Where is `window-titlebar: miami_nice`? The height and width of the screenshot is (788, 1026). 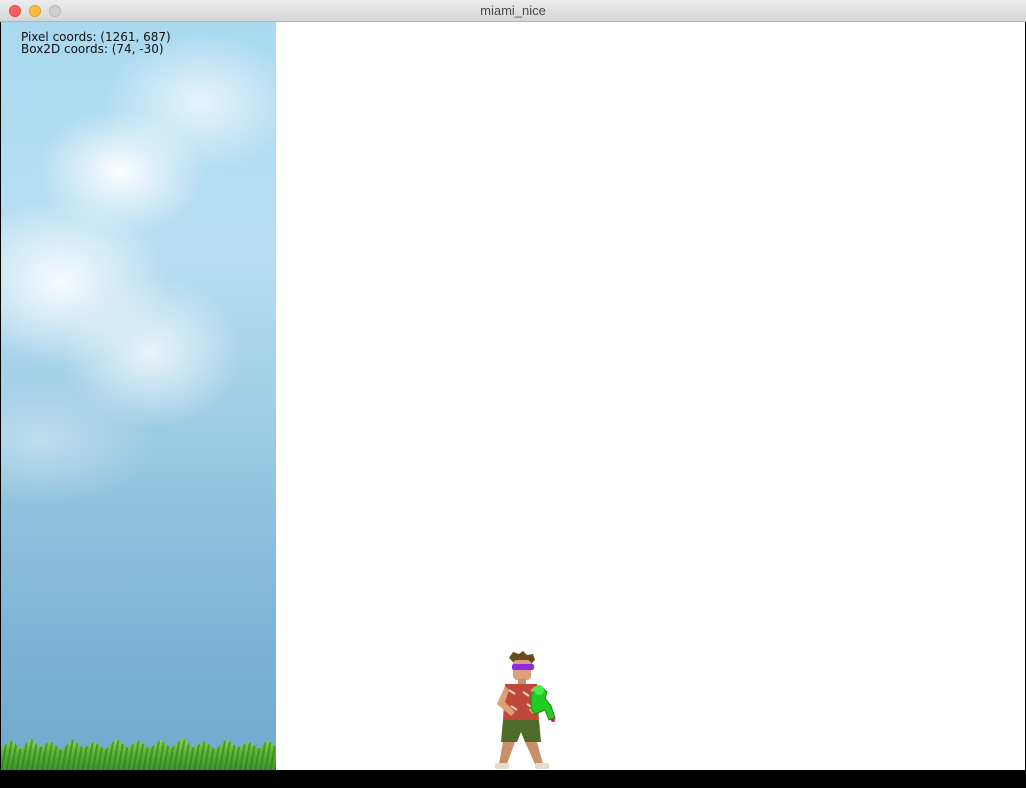 window-titlebar: miami_nice is located at coordinates (513, 11).